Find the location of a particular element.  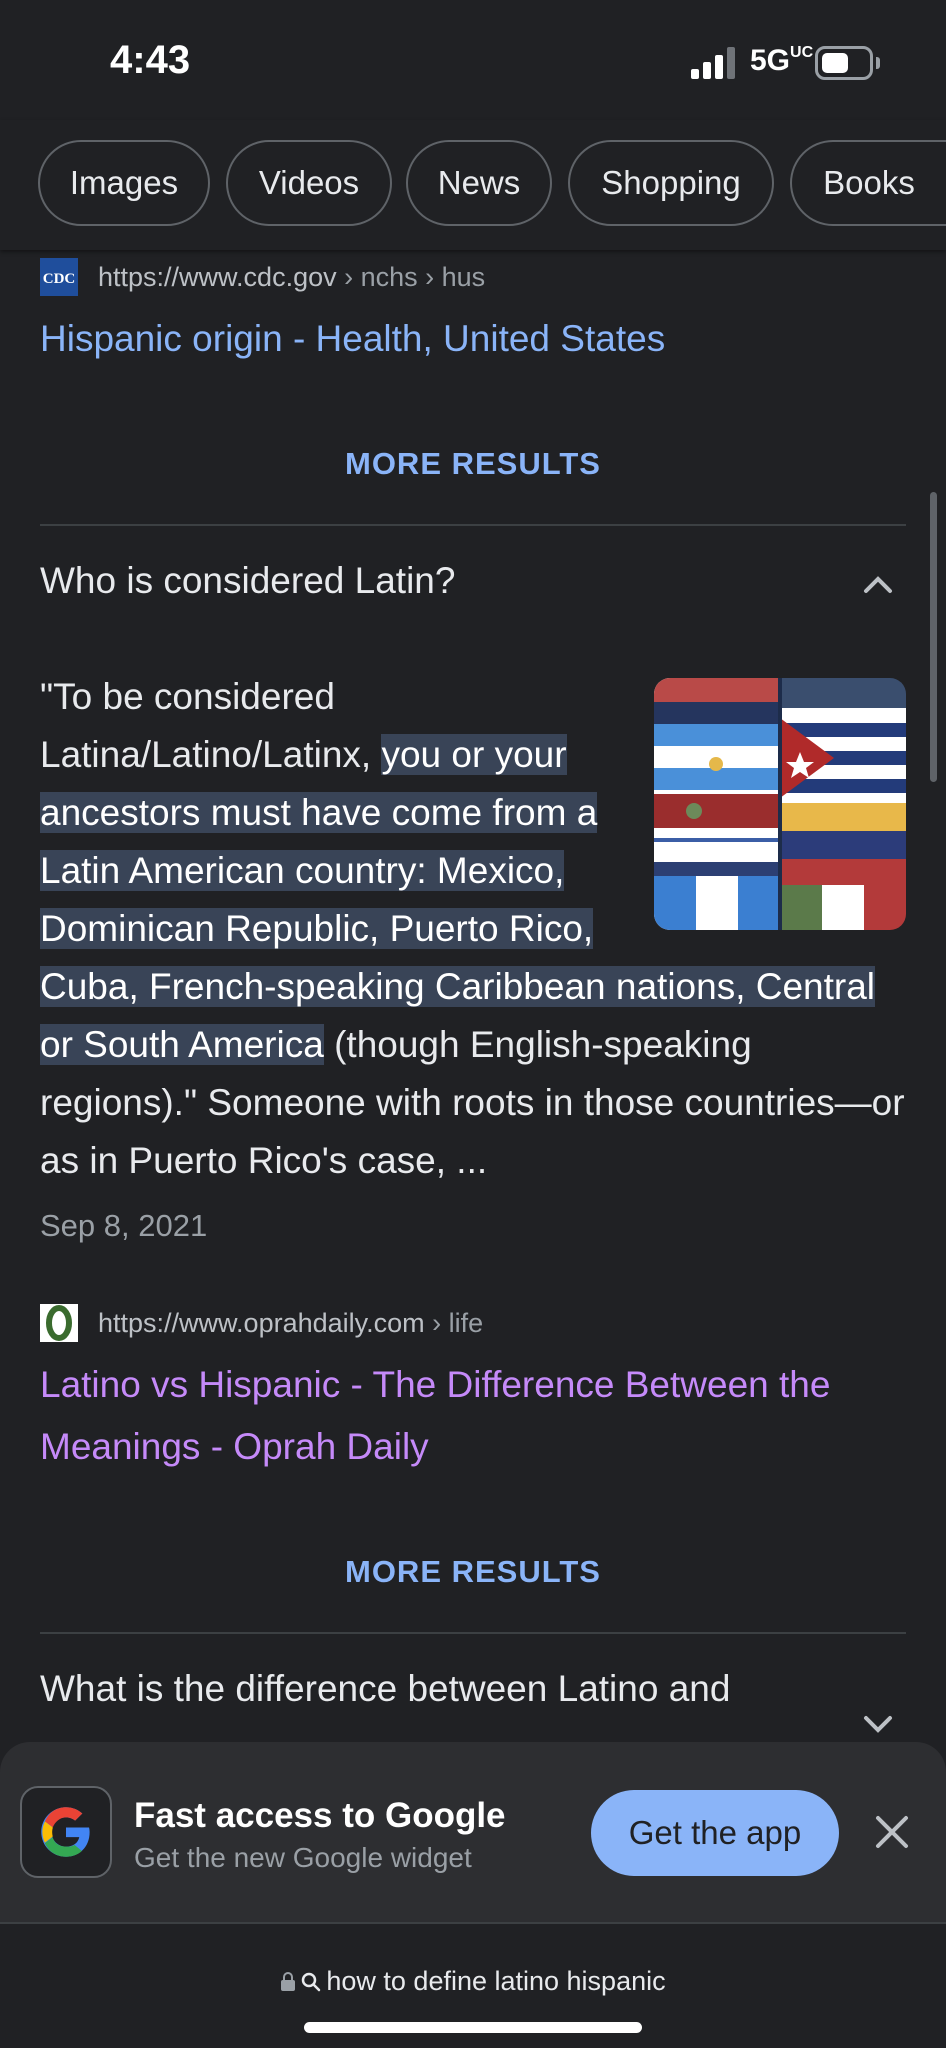

google-g-icon is located at coordinates (65, 1832).